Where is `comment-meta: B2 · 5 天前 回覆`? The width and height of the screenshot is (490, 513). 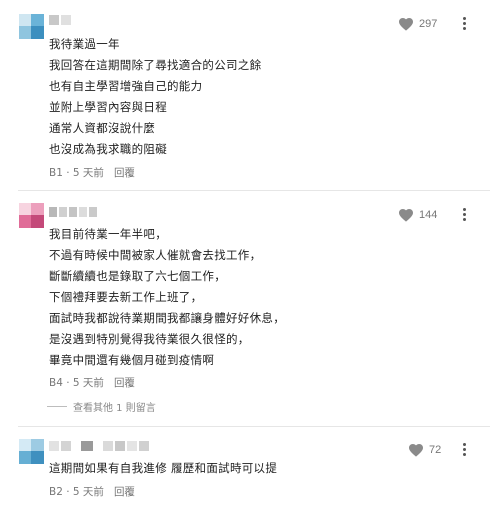 comment-meta: B2 · 5 天前 回覆 is located at coordinates (92, 491).